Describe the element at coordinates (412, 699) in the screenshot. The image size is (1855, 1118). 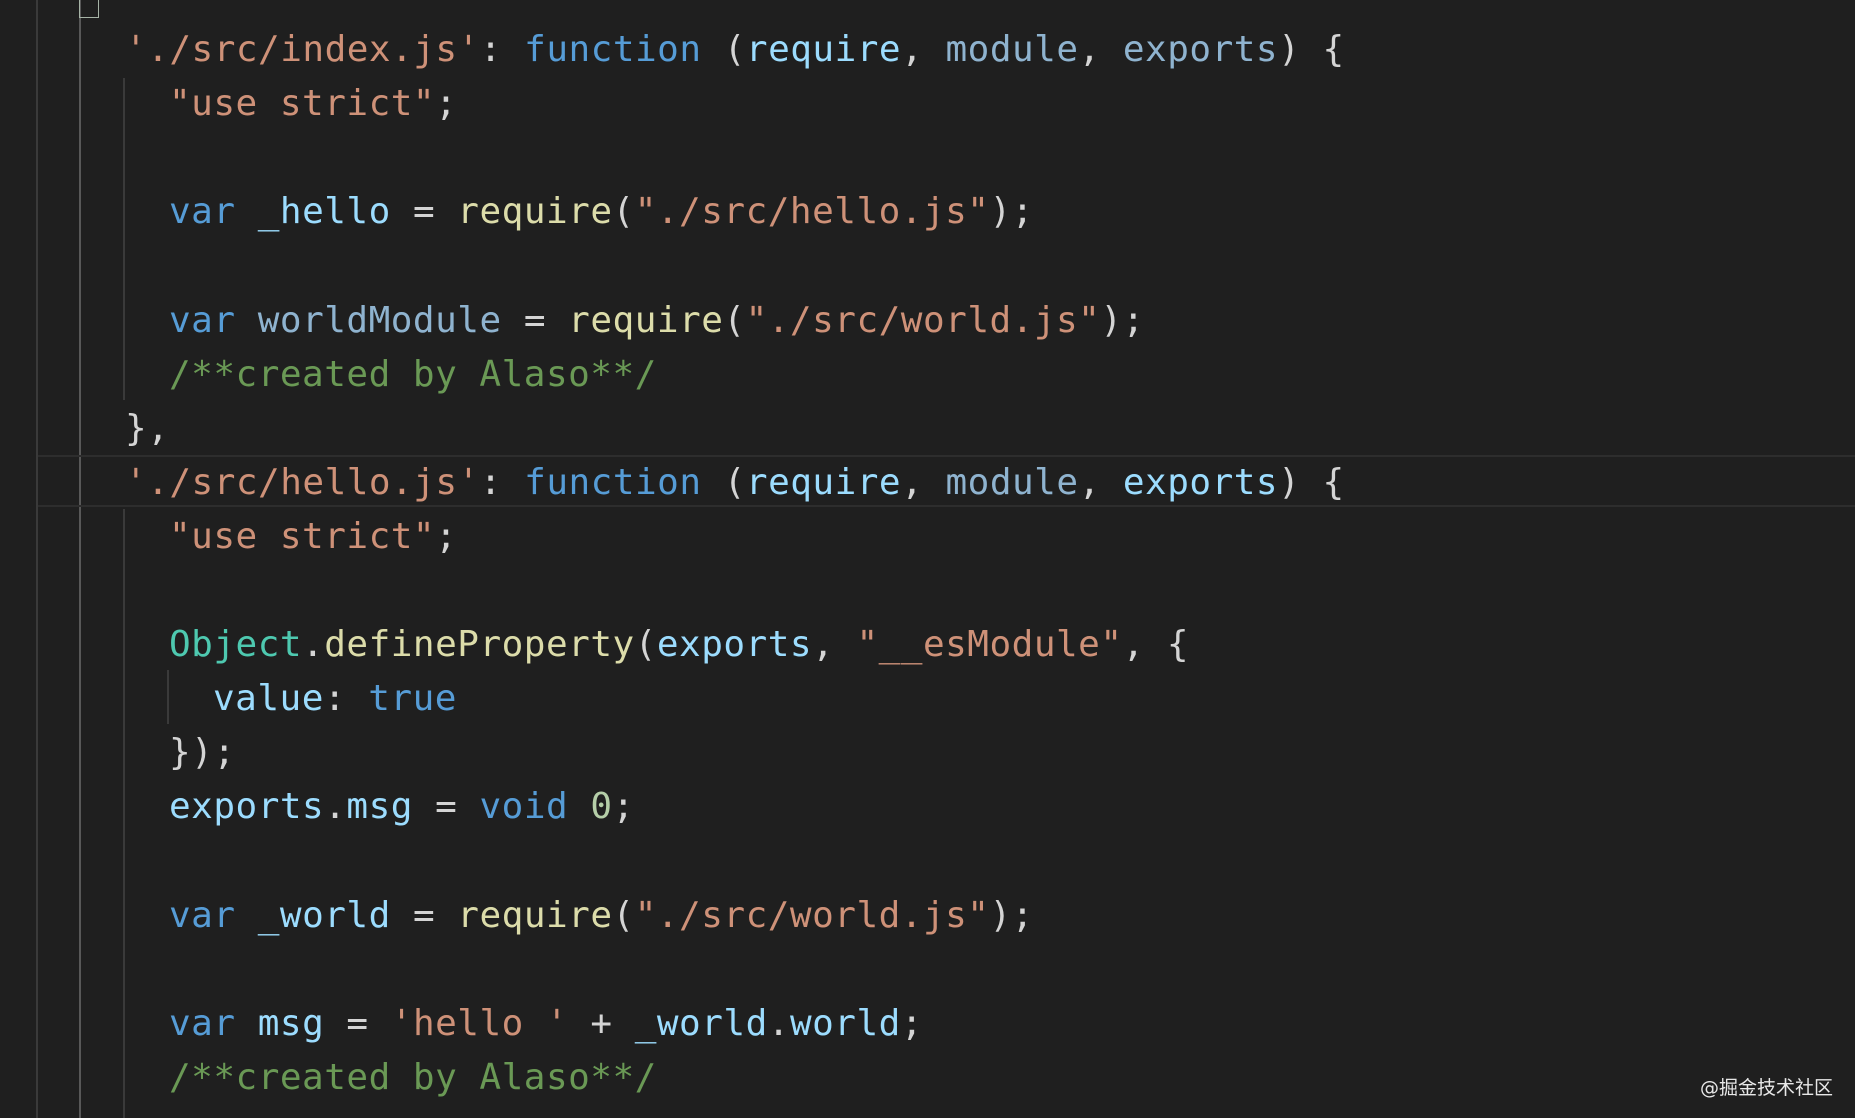
I see `code-token: true` at that location.